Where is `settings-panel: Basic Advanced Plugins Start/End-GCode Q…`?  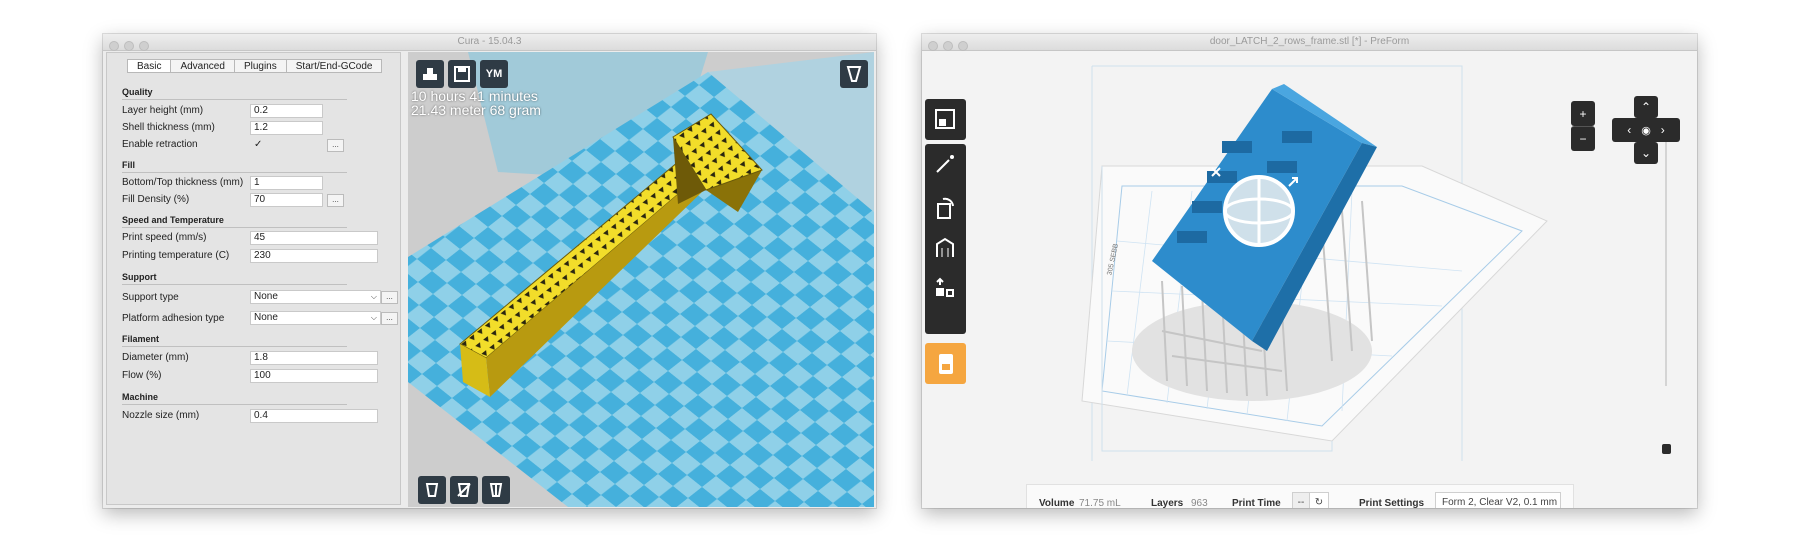
settings-panel: Basic Advanced Plugins Start/End-GCode Q… is located at coordinates (253, 278).